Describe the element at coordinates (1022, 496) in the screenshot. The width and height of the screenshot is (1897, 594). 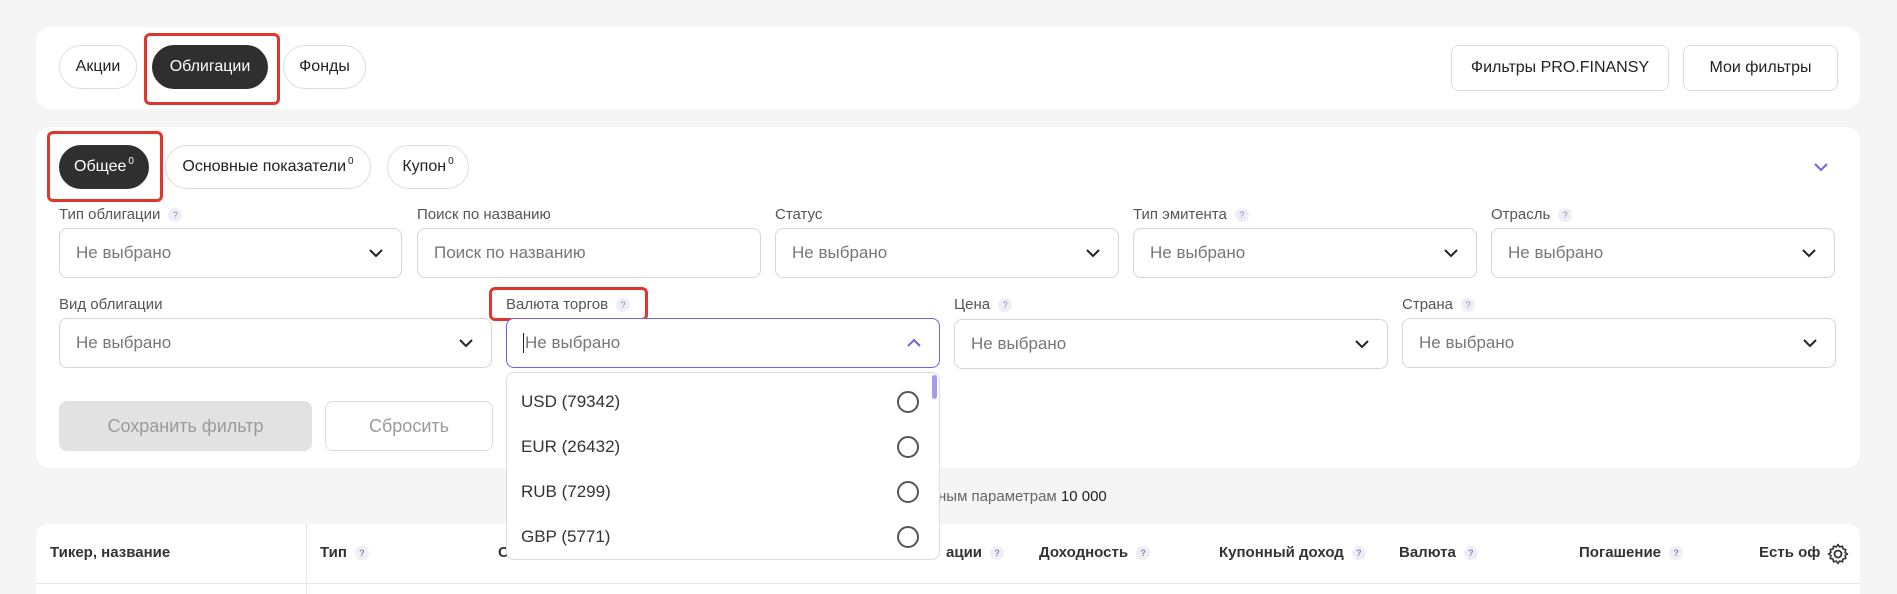
I see `results-count: ным параметрам 10 000` at that location.